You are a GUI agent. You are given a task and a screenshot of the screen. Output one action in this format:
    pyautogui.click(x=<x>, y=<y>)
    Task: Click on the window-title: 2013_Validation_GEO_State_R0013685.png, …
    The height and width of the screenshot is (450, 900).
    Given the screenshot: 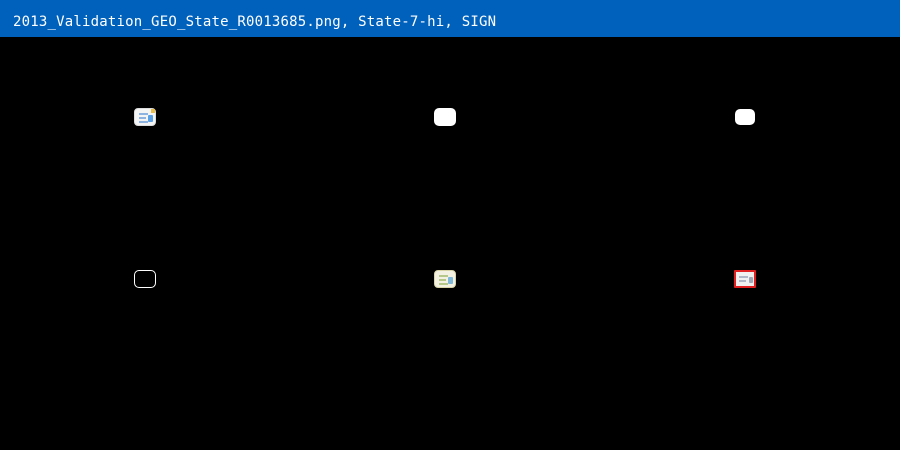 What is the action you would take?
    pyautogui.click(x=255, y=22)
    